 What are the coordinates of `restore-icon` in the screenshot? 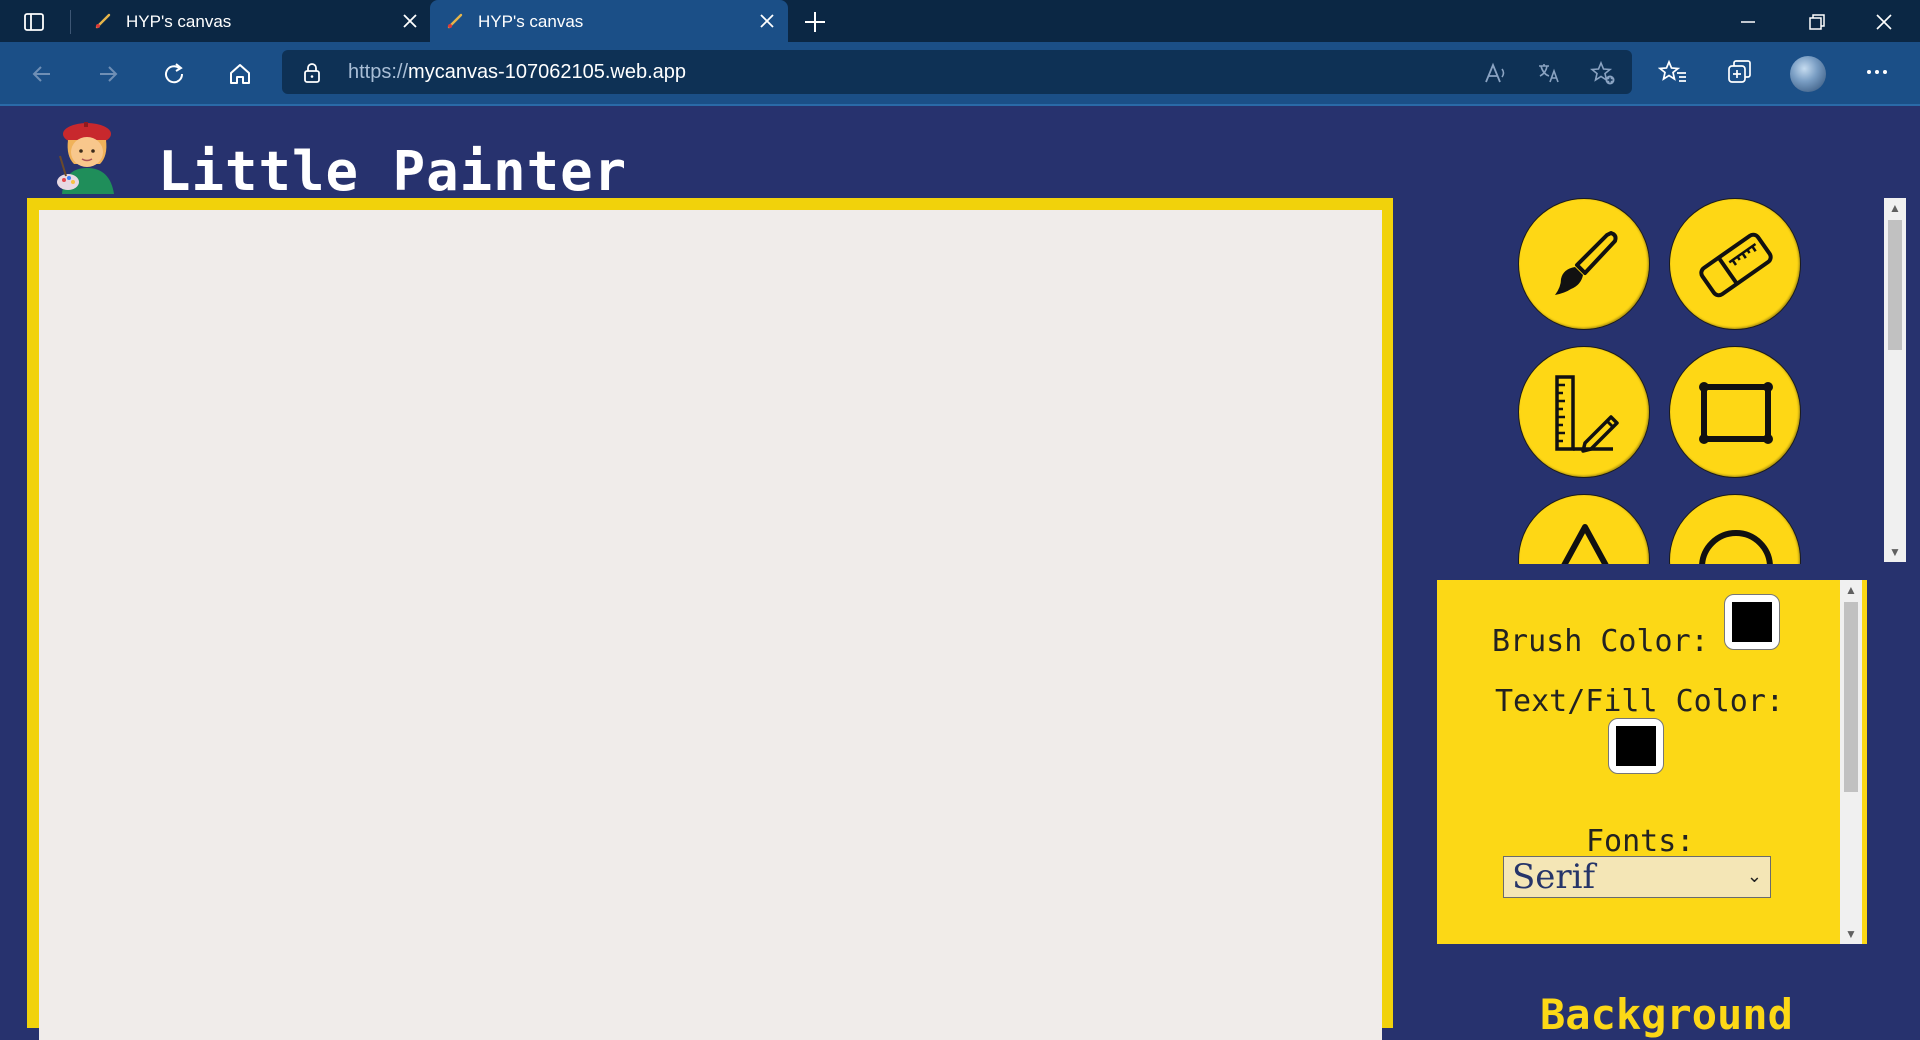 It's located at (1816, 22).